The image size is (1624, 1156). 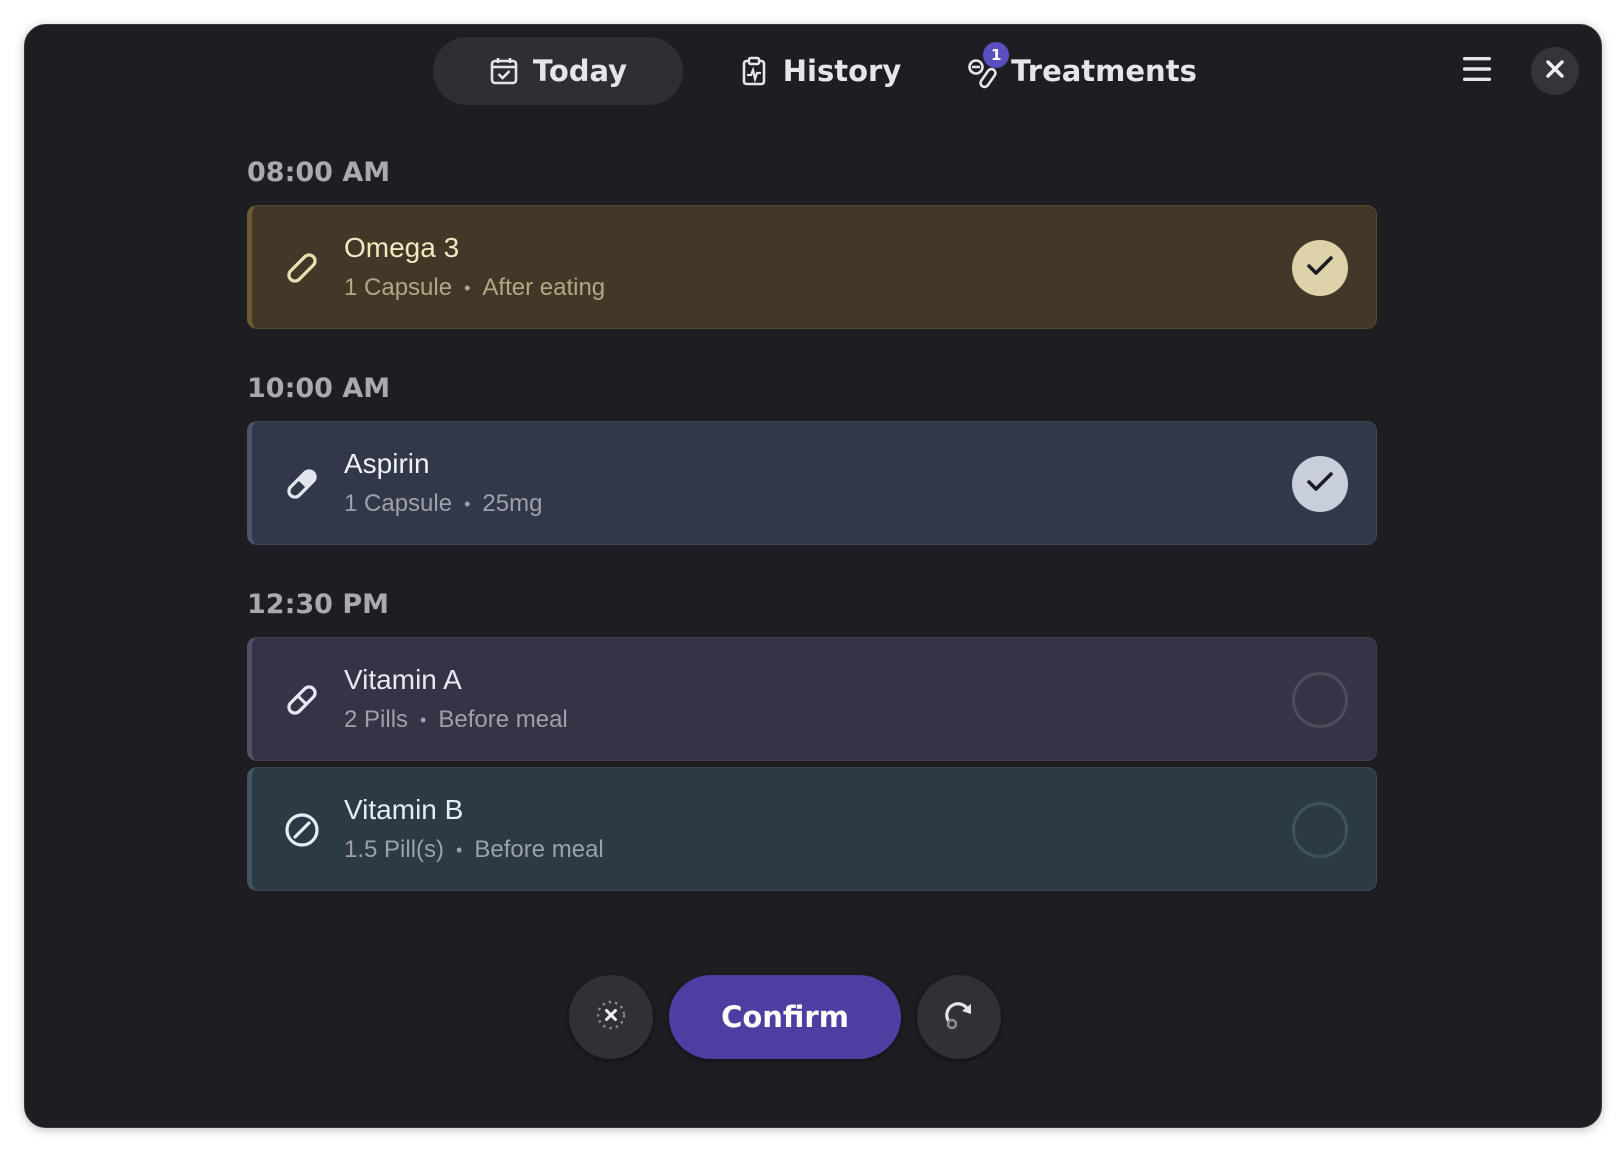 What do you see at coordinates (403, 679) in the screenshot?
I see `med-name: Vitamin A` at bounding box center [403, 679].